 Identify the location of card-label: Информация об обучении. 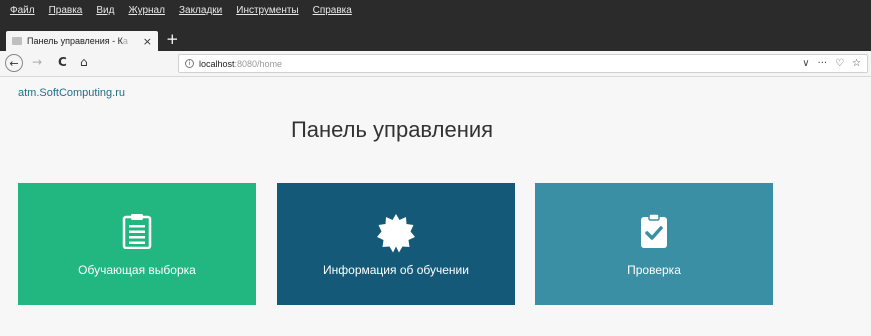
(396, 270).